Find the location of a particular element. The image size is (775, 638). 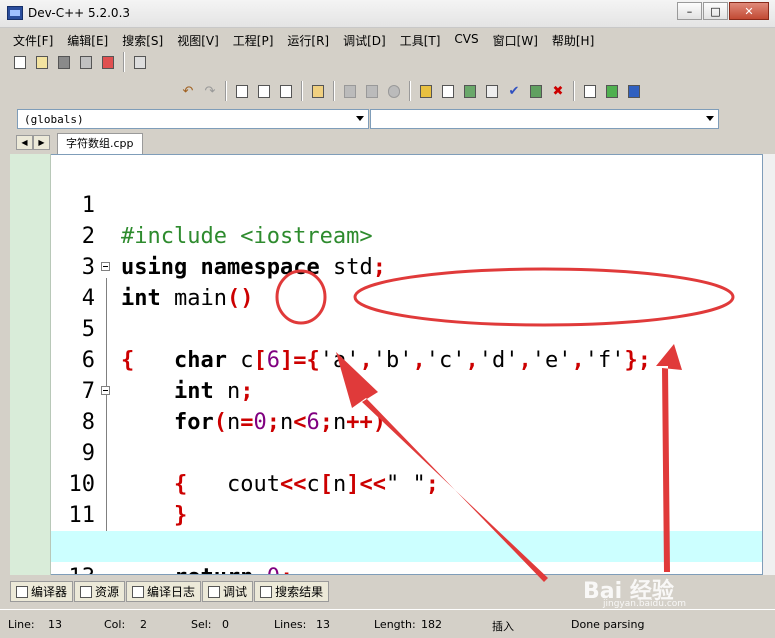

tab-scroll-right-icon: ▶ is located at coordinates (41, 142).